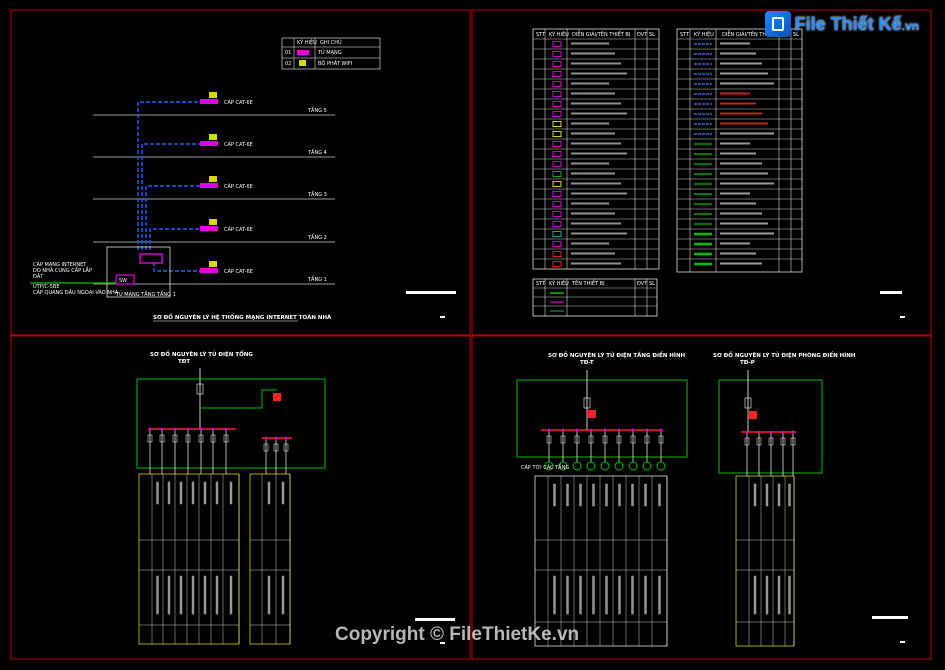  I want to click on scale-bar, so click(431, 292).